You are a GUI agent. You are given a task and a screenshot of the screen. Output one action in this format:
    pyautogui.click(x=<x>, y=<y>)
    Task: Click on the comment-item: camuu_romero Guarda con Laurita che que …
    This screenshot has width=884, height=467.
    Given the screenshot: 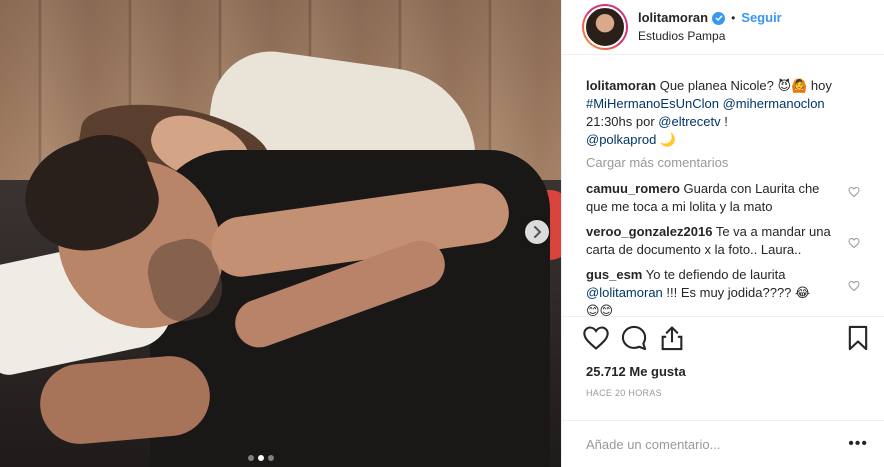 What is the action you would take?
    pyautogui.click(x=727, y=198)
    